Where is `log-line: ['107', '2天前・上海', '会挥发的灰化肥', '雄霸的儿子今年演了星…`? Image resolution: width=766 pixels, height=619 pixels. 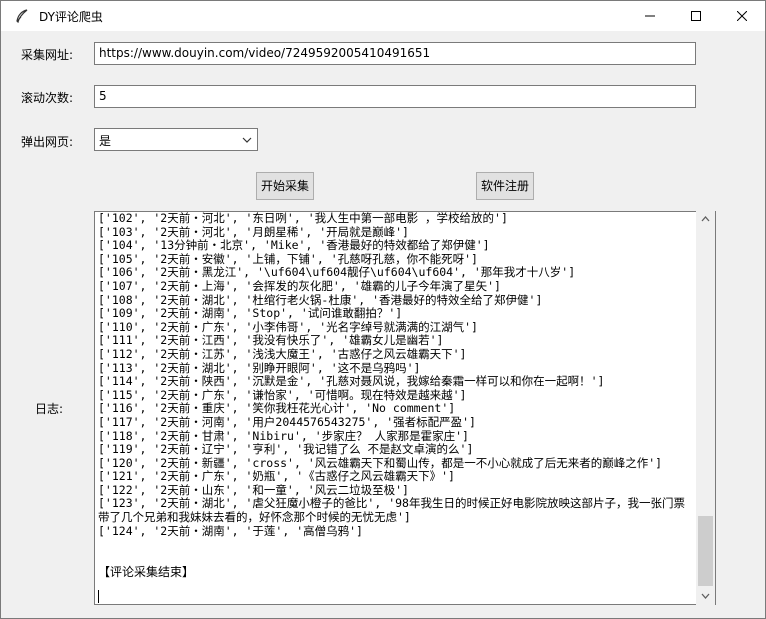 log-line: ['107', '2天前・上海', '会挥发的灰化肥', '雄霸的儿子今年演了星… is located at coordinates (299, 285).